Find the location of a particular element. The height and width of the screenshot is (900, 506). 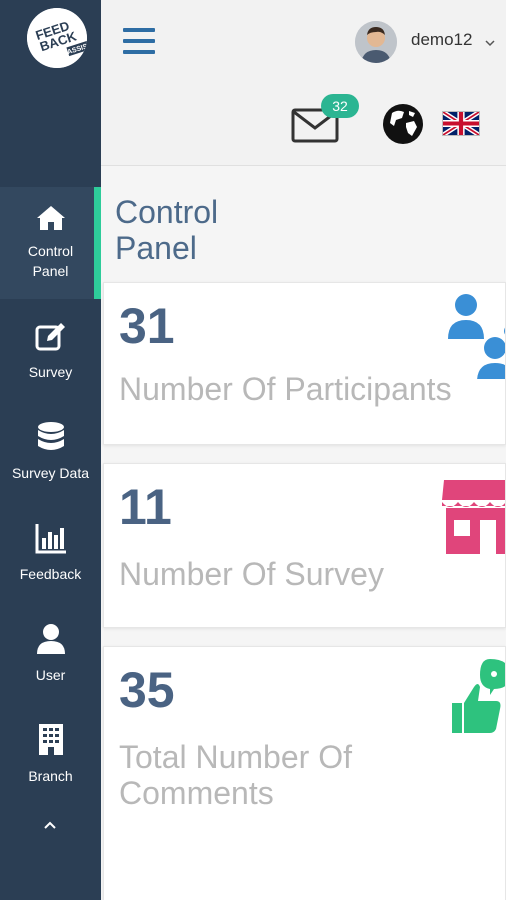

bar-chart-icon is located at coordinates (51, 538).